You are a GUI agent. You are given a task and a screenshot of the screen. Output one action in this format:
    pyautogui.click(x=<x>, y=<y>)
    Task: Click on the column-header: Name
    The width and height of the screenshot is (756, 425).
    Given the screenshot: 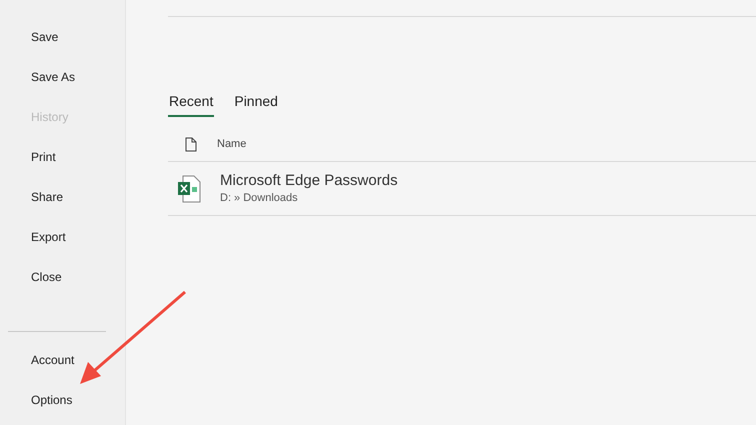 What is the action you would take?
    pyautogui.click(x=231, y=144)
    